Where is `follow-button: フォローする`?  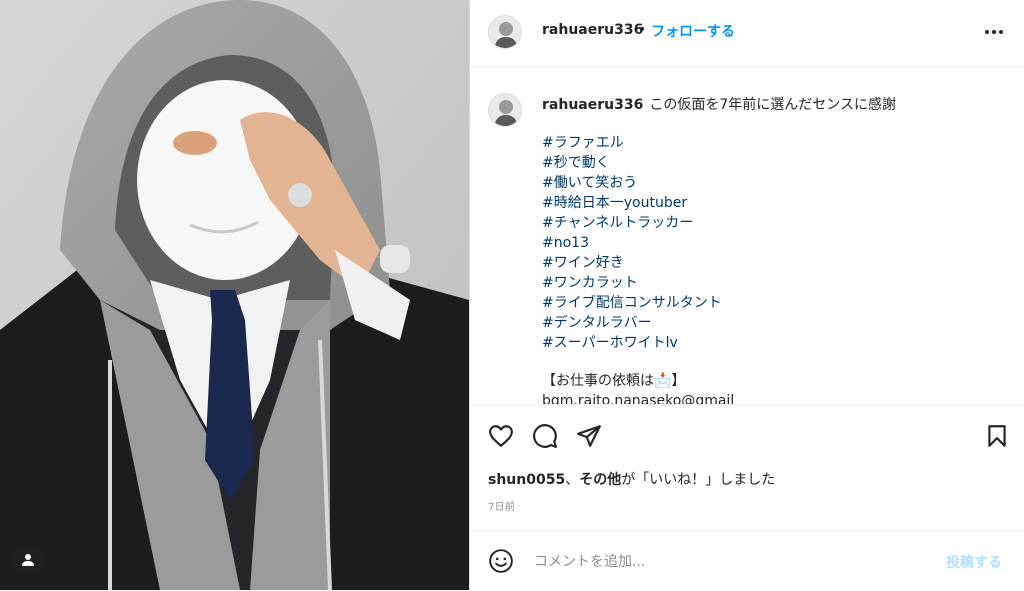 follow-button: フォローする is located at coordinates (693, 31).